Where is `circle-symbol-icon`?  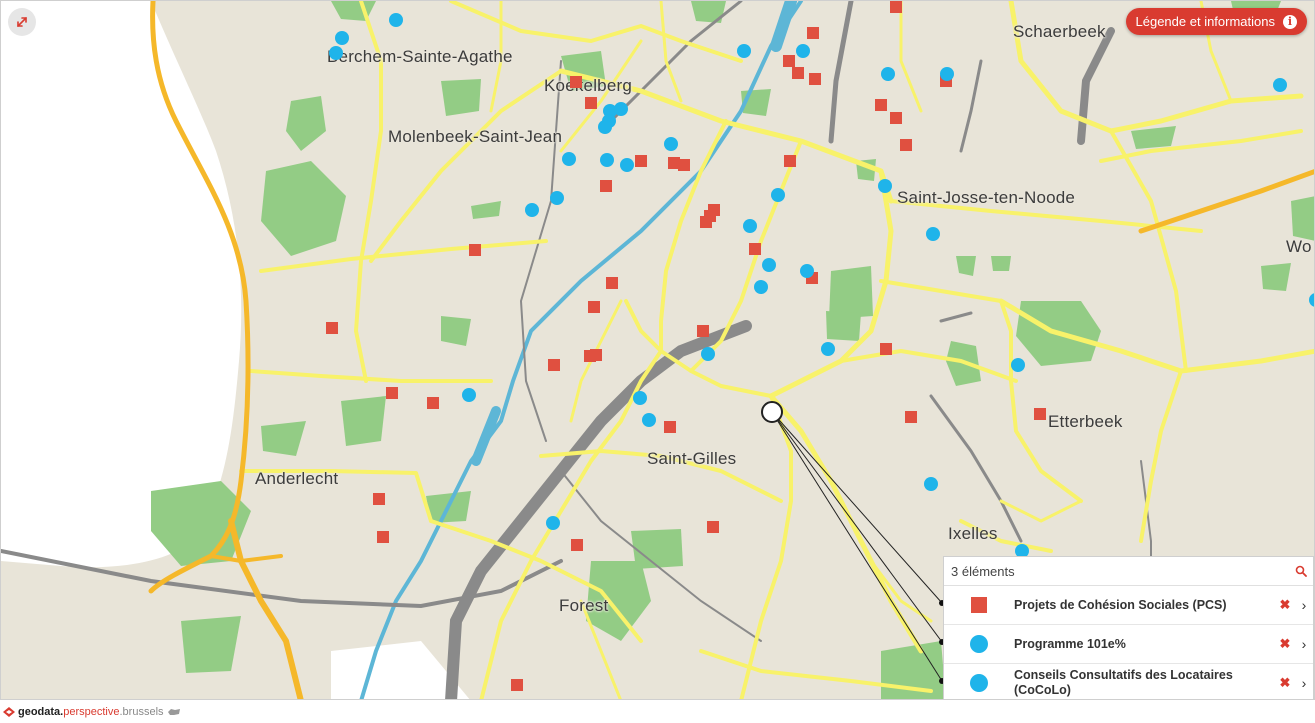 circle-symbol-icon is located at coordinates (979, 644).